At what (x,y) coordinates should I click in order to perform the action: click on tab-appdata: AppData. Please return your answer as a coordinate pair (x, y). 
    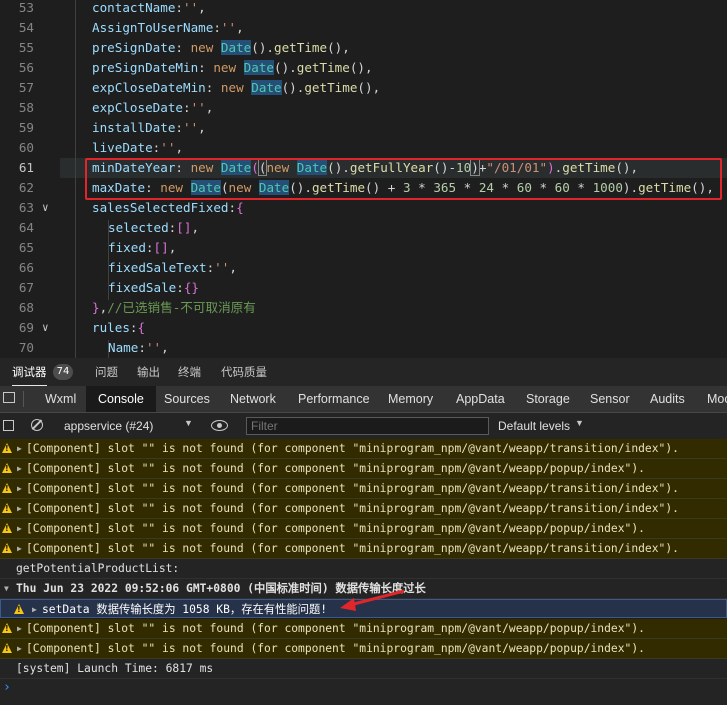
    Looking at the image, I should click on (480, 399).